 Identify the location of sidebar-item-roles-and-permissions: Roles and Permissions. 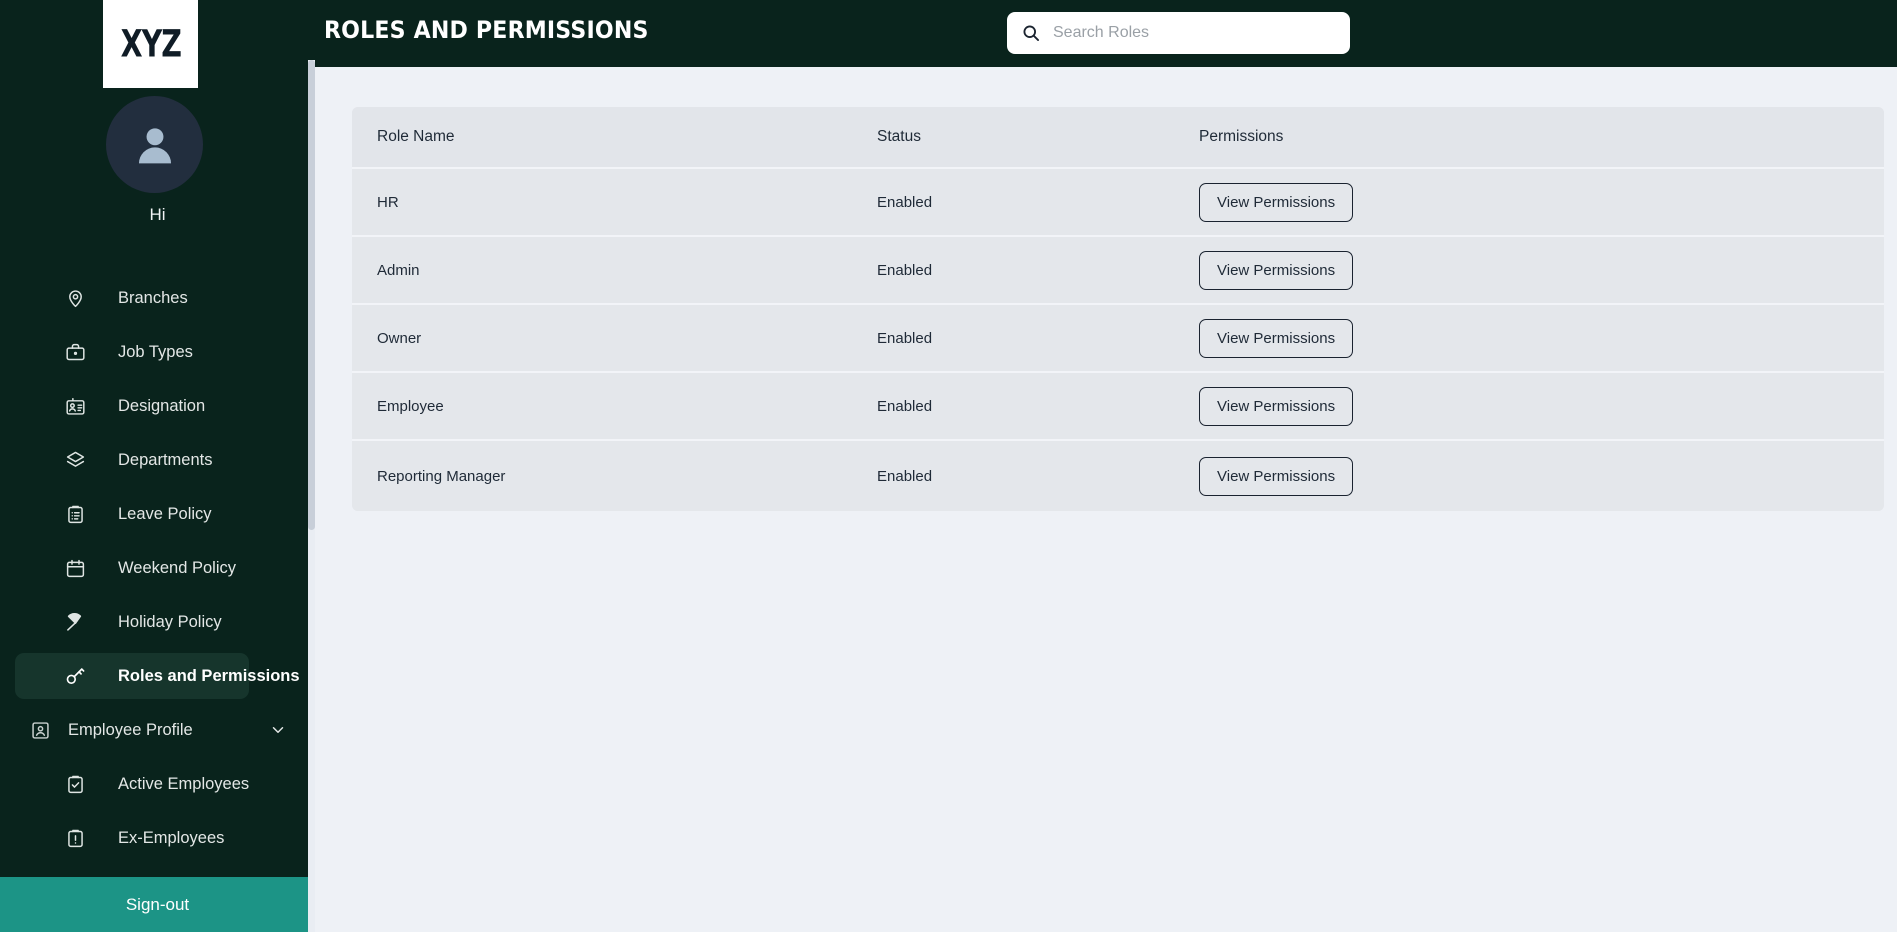
(157, 676).